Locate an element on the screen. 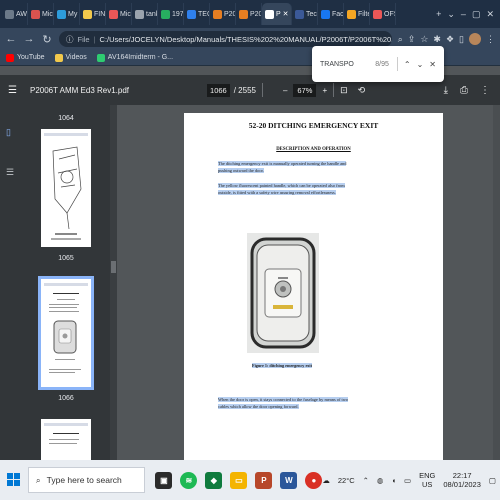 The image size is (500, 500). bookmark-item: YouTube is located at coordinates (25, 57).